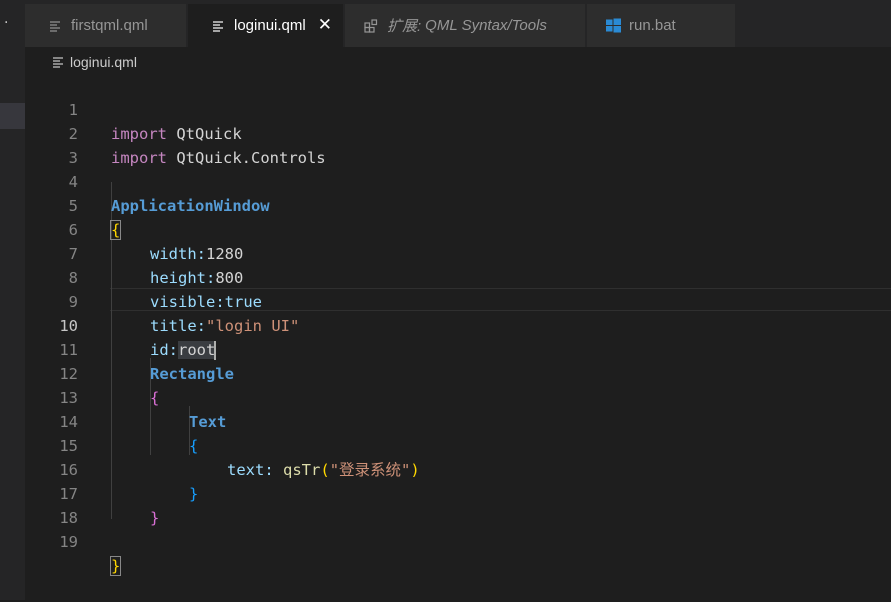 This screenshot has width=891, height=602. What do you see at coordinates (12, 300) in the screenshot?
I see `side-strip: ·` at bounding box center [12, 300].